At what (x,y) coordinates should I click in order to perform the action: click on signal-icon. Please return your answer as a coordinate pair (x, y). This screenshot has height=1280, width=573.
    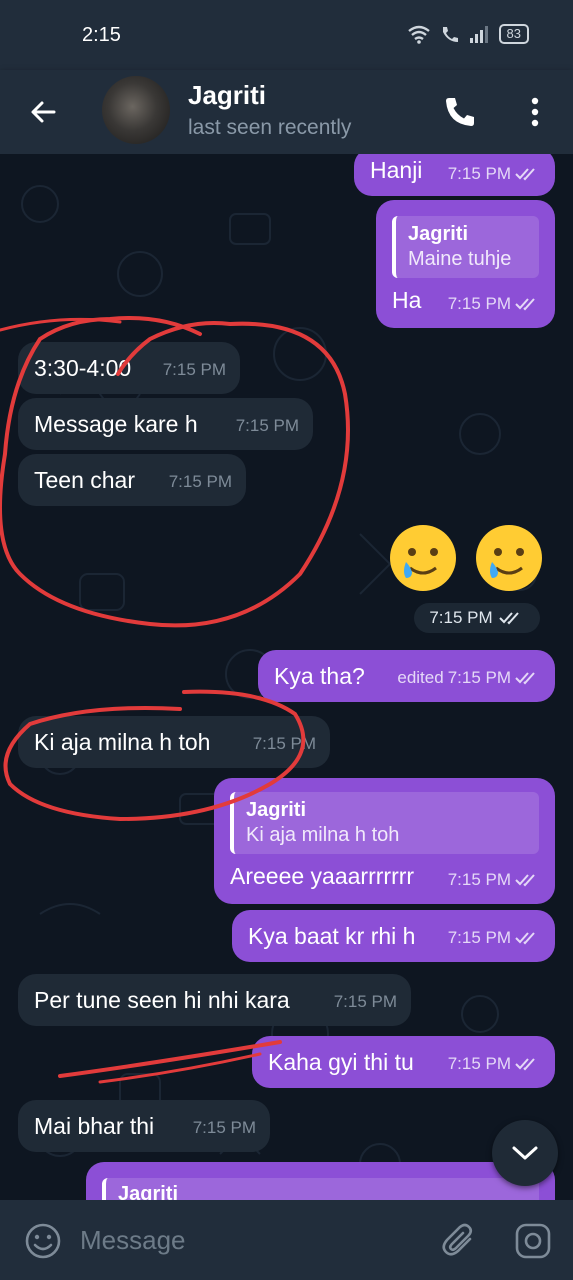
    Looking at the image, I should click on (478, 34).